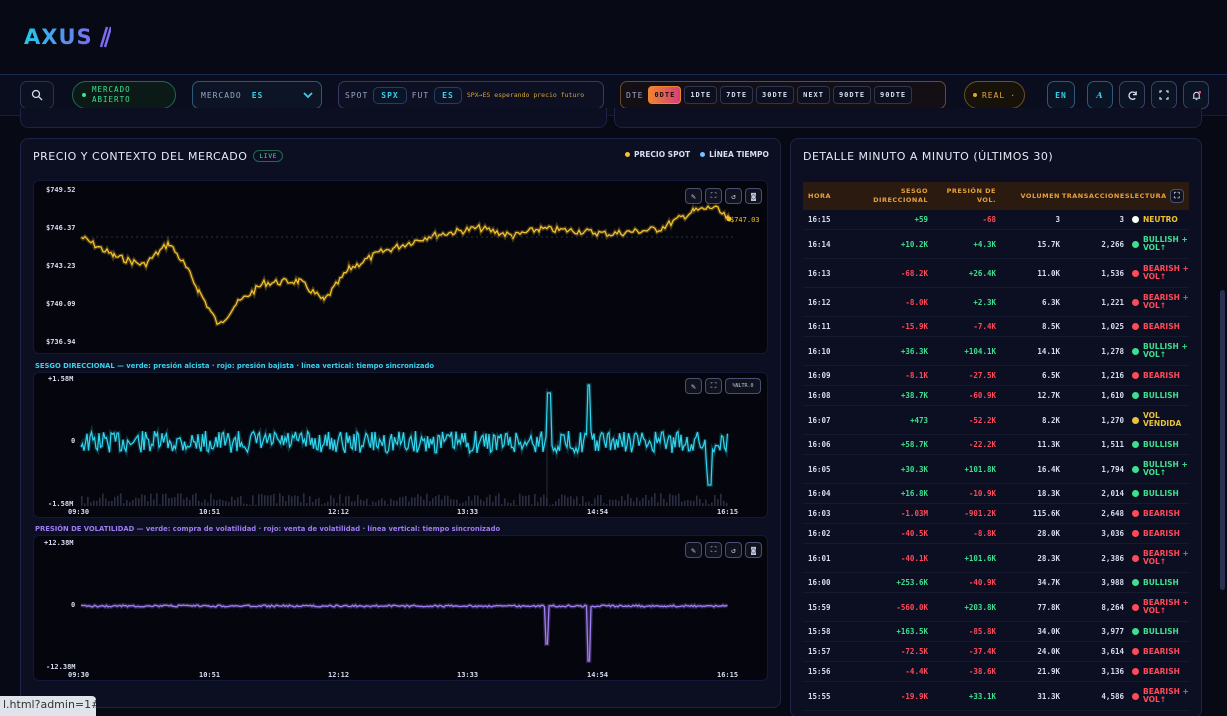  What do you see at coordinates (914, 696) in the screenshot?
I see `cell-sesgo: -19.9K` at bounding box center [914, 696].